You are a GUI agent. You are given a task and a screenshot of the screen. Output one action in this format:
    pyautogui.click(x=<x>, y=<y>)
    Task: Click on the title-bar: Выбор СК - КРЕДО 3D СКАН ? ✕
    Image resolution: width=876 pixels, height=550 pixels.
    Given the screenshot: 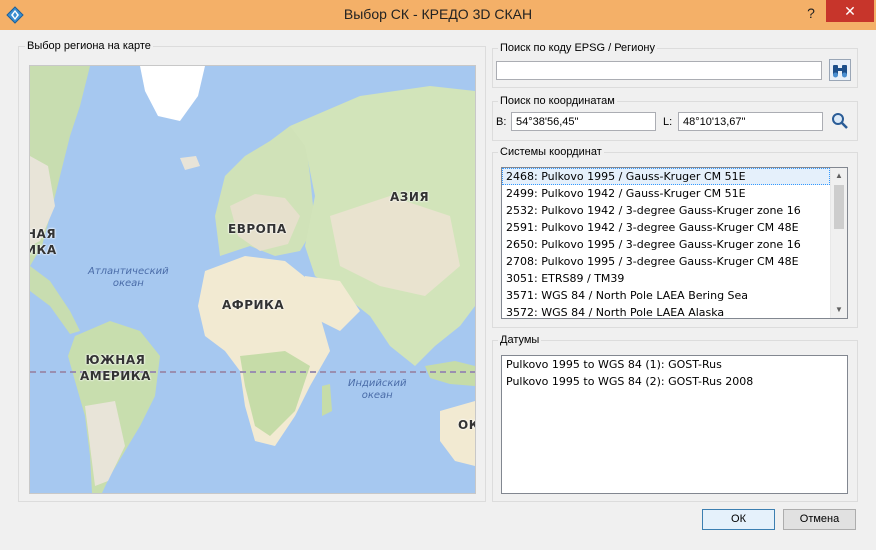 What is the action you would take?
    pyautogui.click(x=438, y=15)
    